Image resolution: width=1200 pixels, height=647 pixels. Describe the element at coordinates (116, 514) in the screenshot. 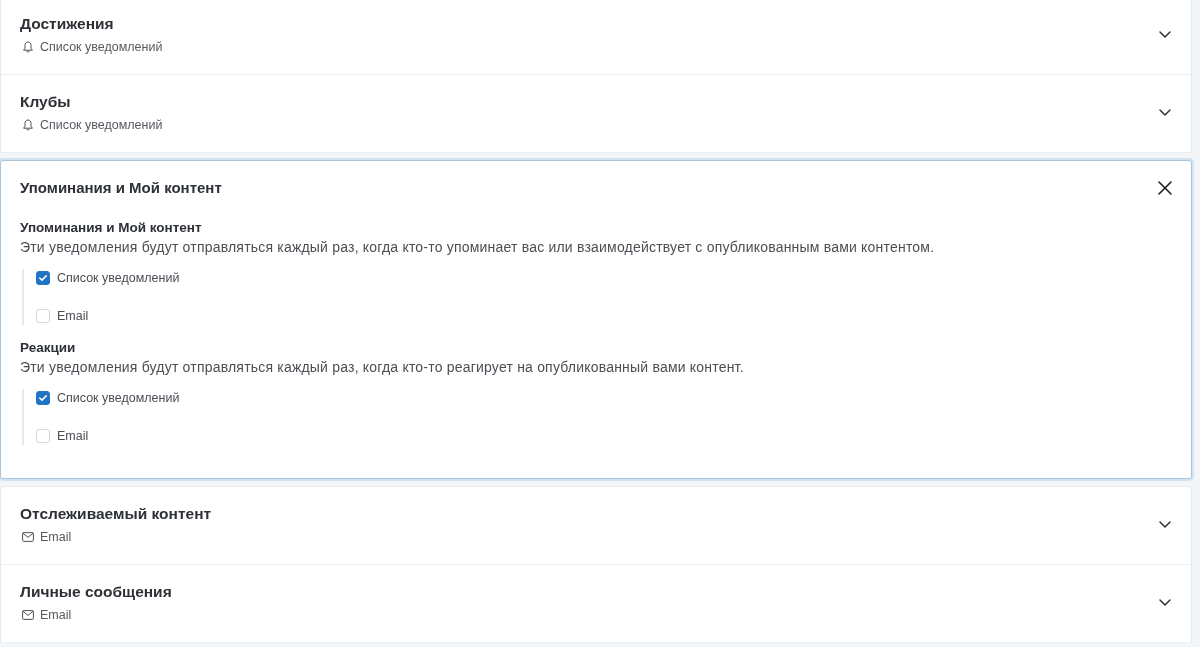

I see `row-title: Отслеживаемый контент` at that location.